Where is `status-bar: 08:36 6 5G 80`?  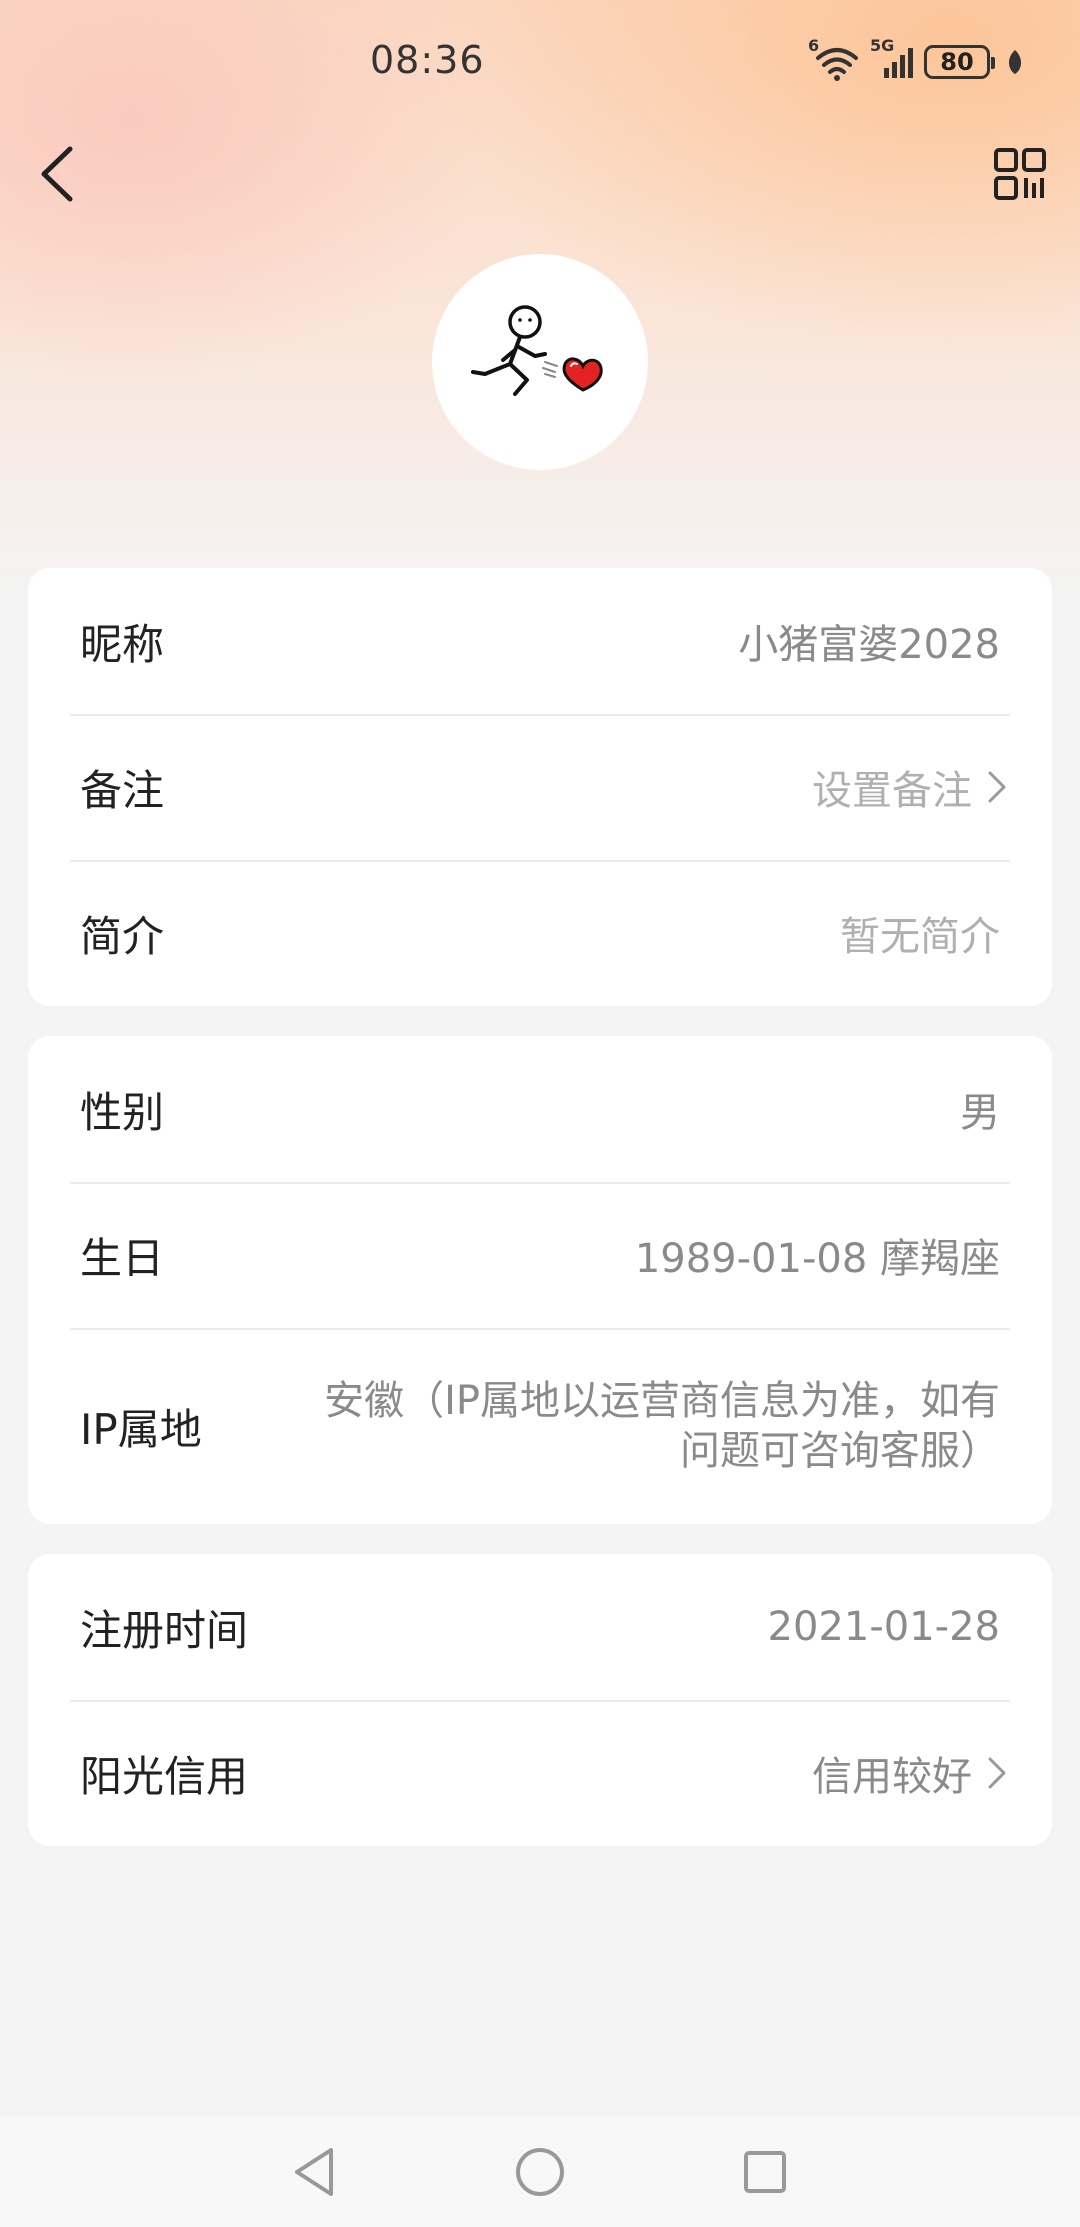 status-bar: 08:36 6 5G 80 is located at coordinates (540, 63).